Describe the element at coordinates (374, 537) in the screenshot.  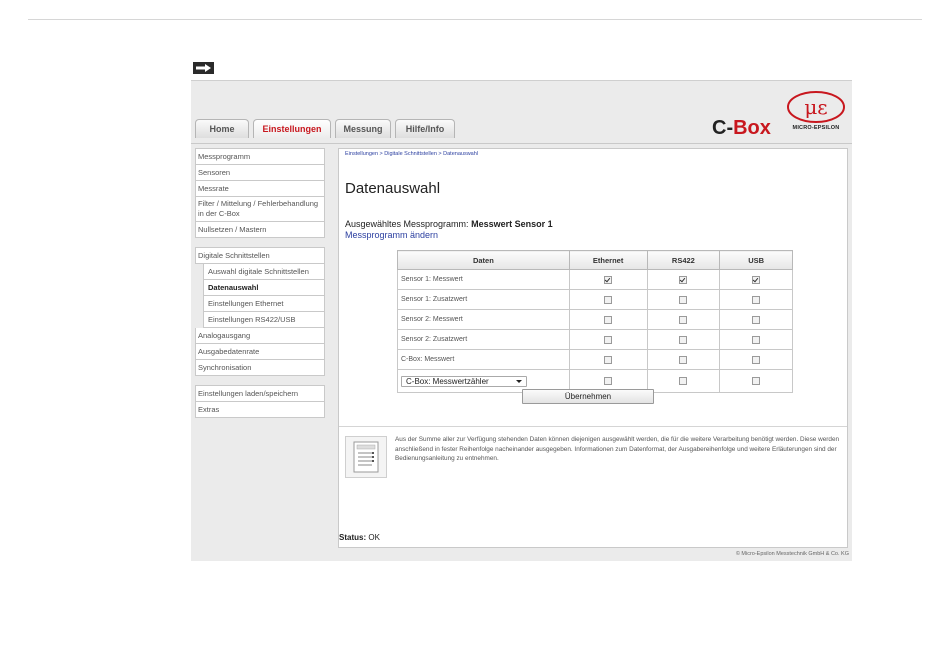
I see `status-value: OK` at that location.